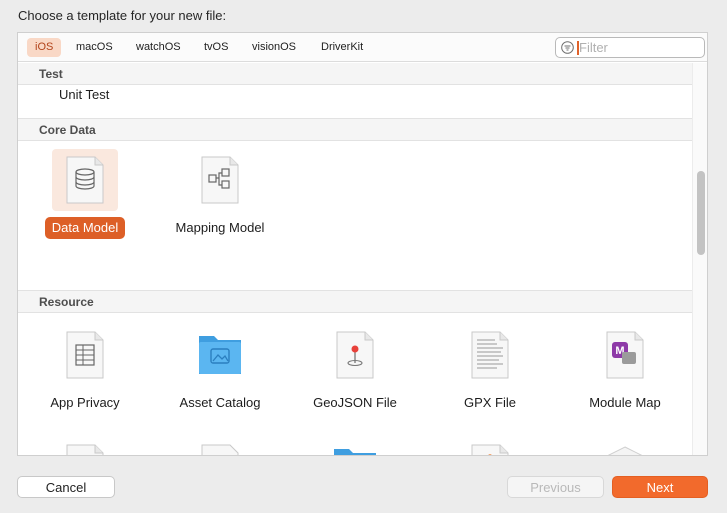  Describe the element at coordinates (220, 227) in the screenshot. I see `item-label: Mapping Model` at that location.